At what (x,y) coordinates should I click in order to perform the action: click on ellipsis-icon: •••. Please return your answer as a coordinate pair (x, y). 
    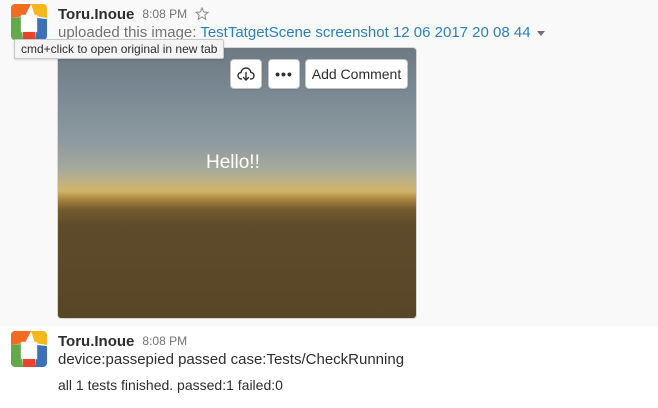
    Looking at the image, I should click on (284, 74).